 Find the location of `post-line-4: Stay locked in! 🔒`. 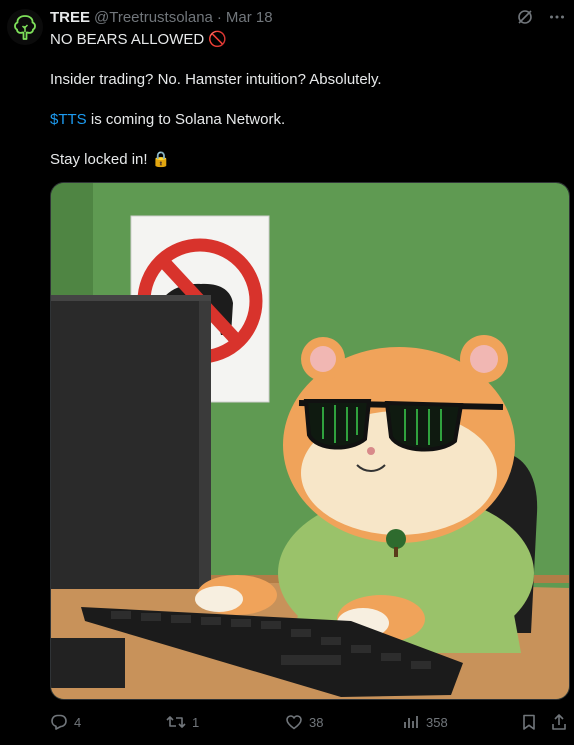

post-line-4: Stay locked in! 🔒 is located at coordinates (110, 160).